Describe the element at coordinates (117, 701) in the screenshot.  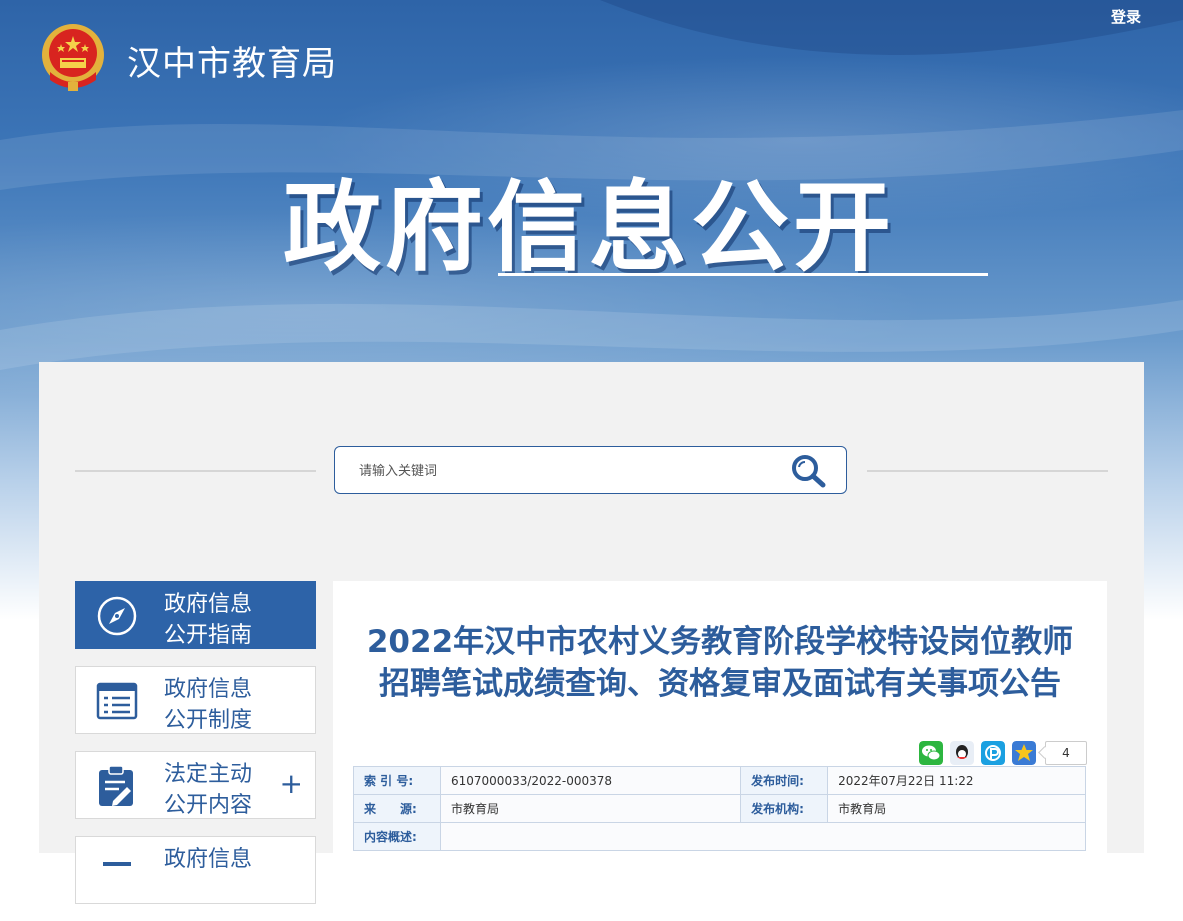
I see `document-list-icon` at that location.